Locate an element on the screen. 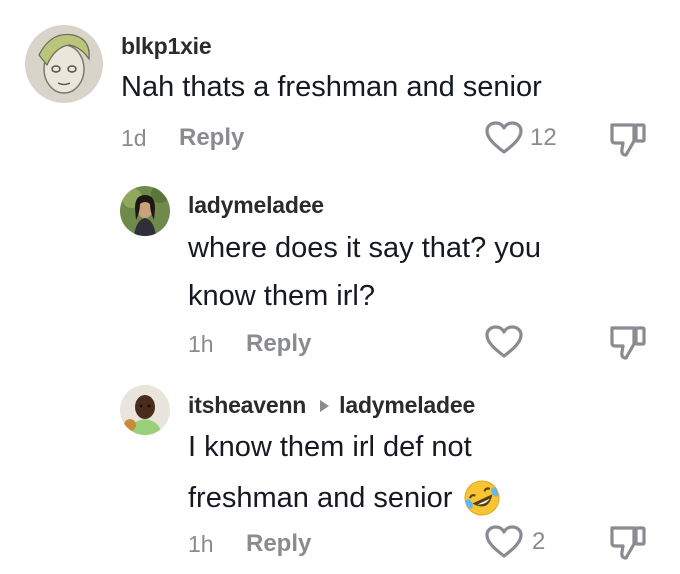  rolling-on-floor-laughing-emoji is located at coordinates (482, 498).